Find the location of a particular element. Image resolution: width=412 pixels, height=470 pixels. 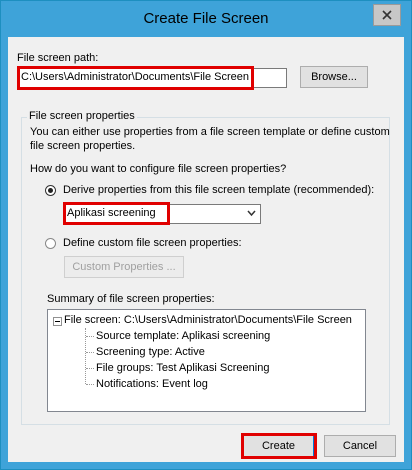

title-bar: Create File Screen is located at coordinates (206, 19).